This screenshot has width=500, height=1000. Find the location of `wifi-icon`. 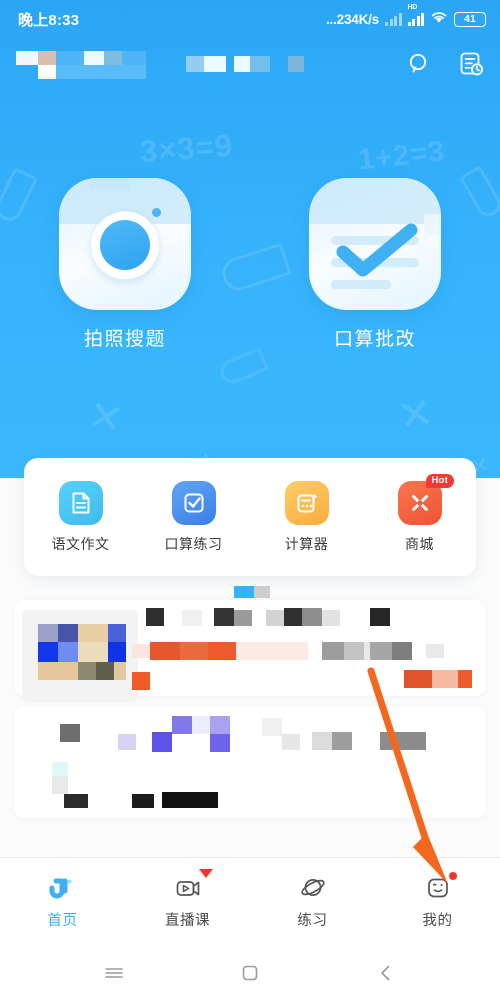

wifi-icon is located at coordinates (439, 19).